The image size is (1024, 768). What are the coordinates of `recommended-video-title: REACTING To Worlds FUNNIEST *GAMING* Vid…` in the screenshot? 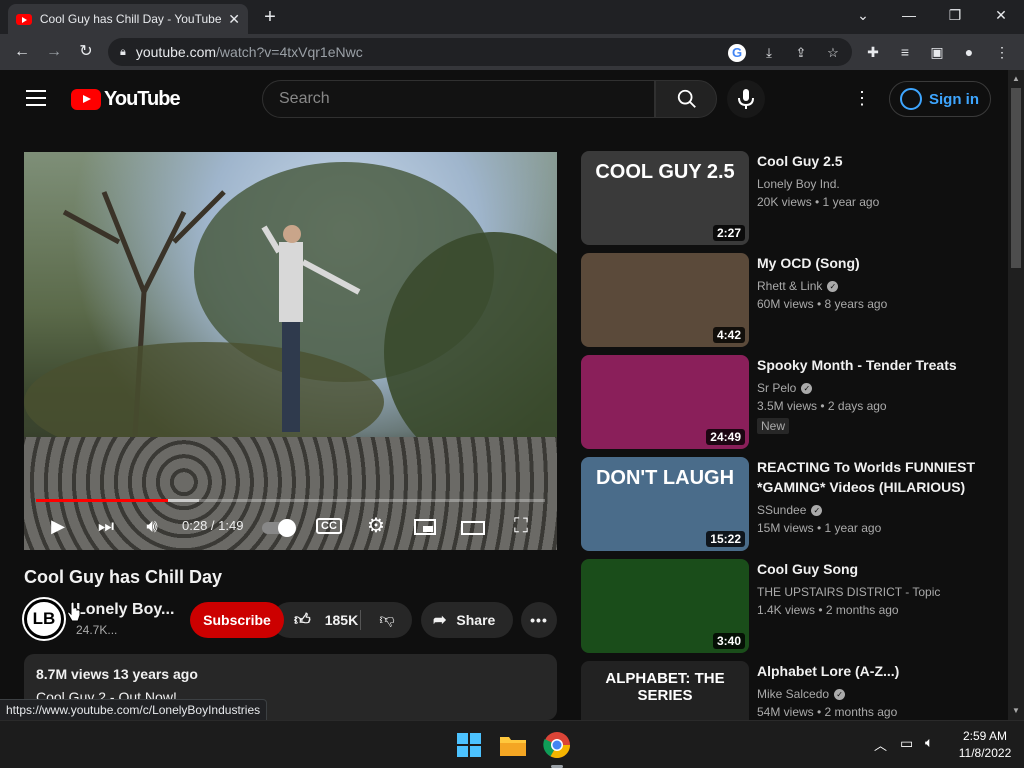 It's located at (872, 477).